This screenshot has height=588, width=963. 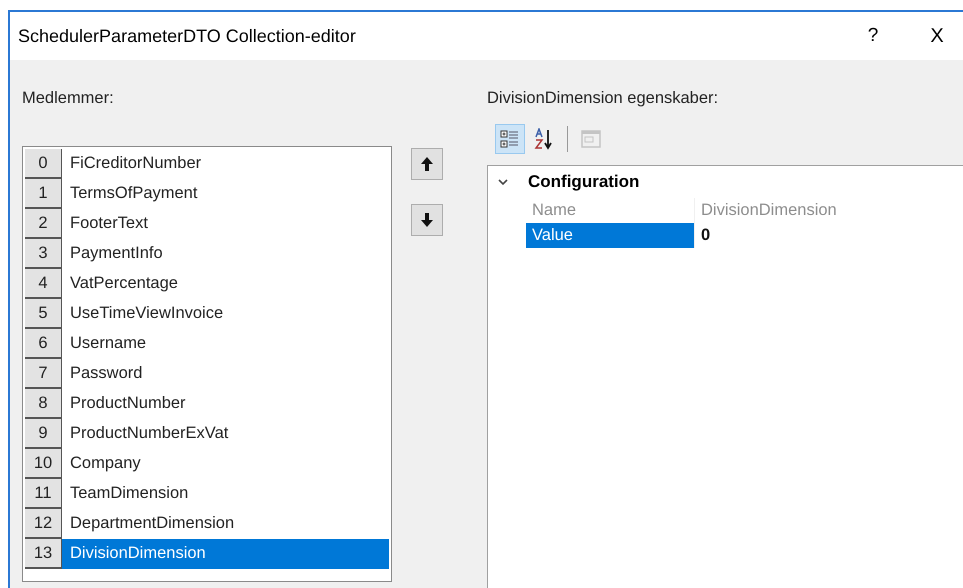 What do you see at coordinates (225, 374) in the screenshot?
I see `member-item: Password` at bounding box center [225, 374].